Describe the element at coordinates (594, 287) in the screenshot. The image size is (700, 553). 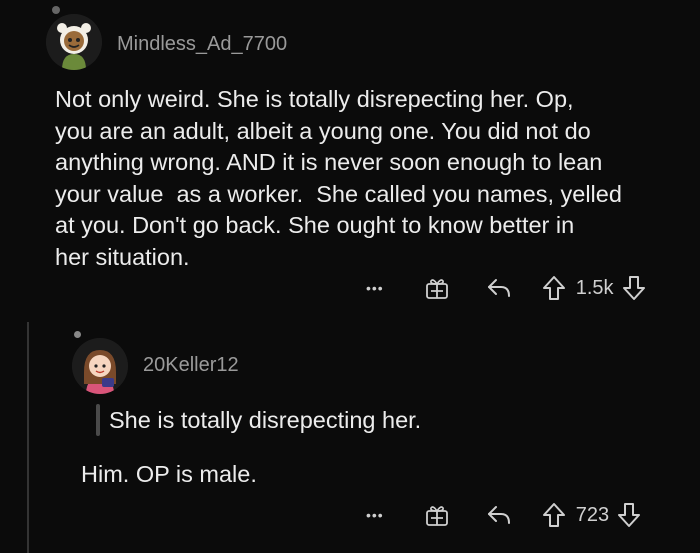
I see `vote-count: 1.5k` at that location.